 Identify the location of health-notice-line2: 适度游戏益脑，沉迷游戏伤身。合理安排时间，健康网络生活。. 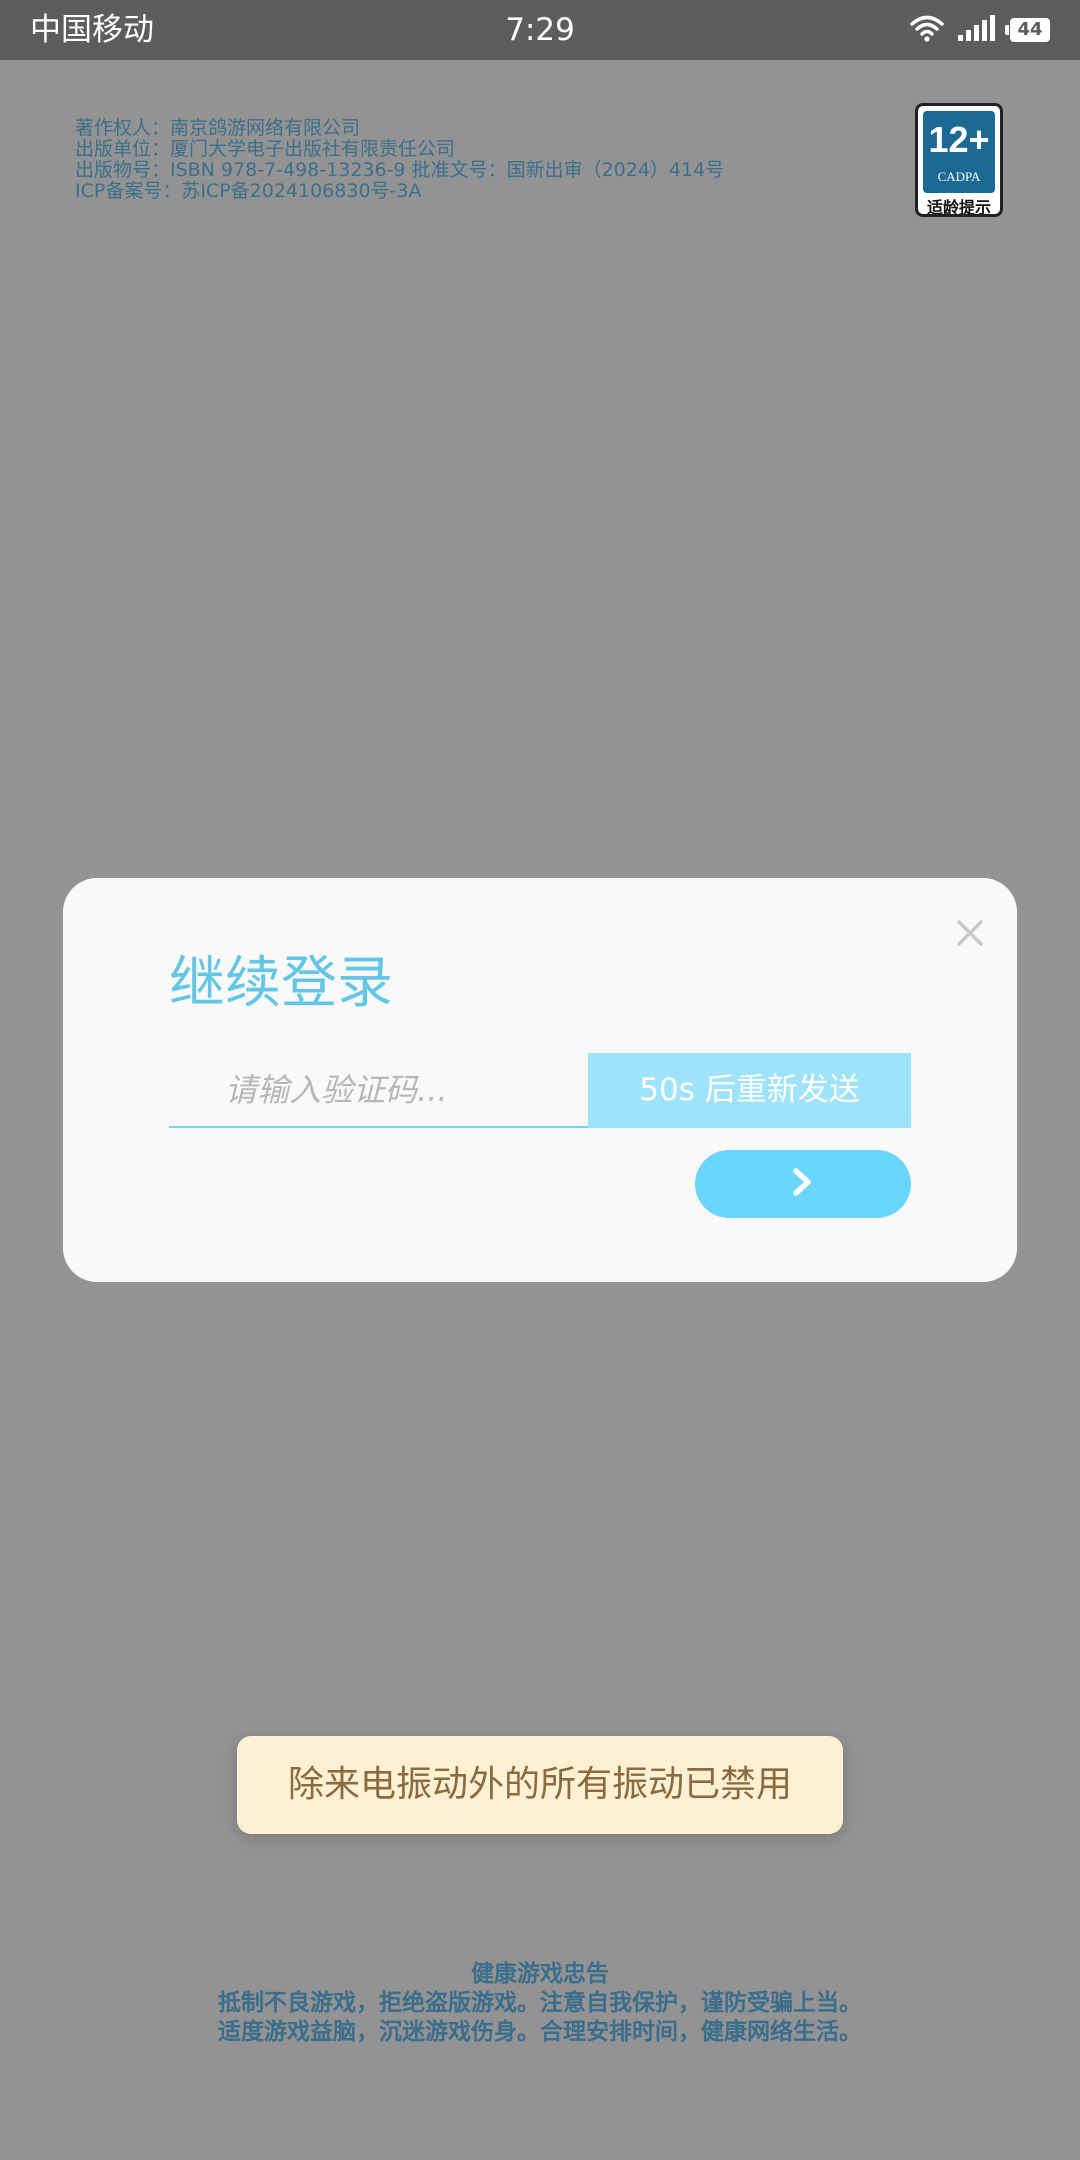
(540, 2032).